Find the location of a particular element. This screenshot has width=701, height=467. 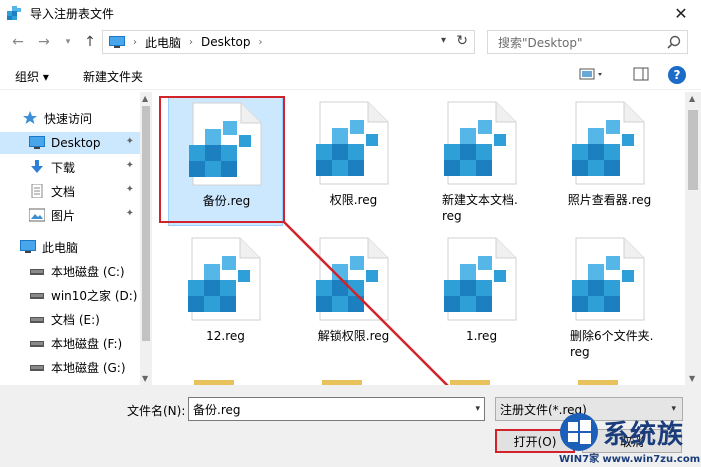

sidebar-item-documents: 文档 ✦ is located at coordinates (70, 191).